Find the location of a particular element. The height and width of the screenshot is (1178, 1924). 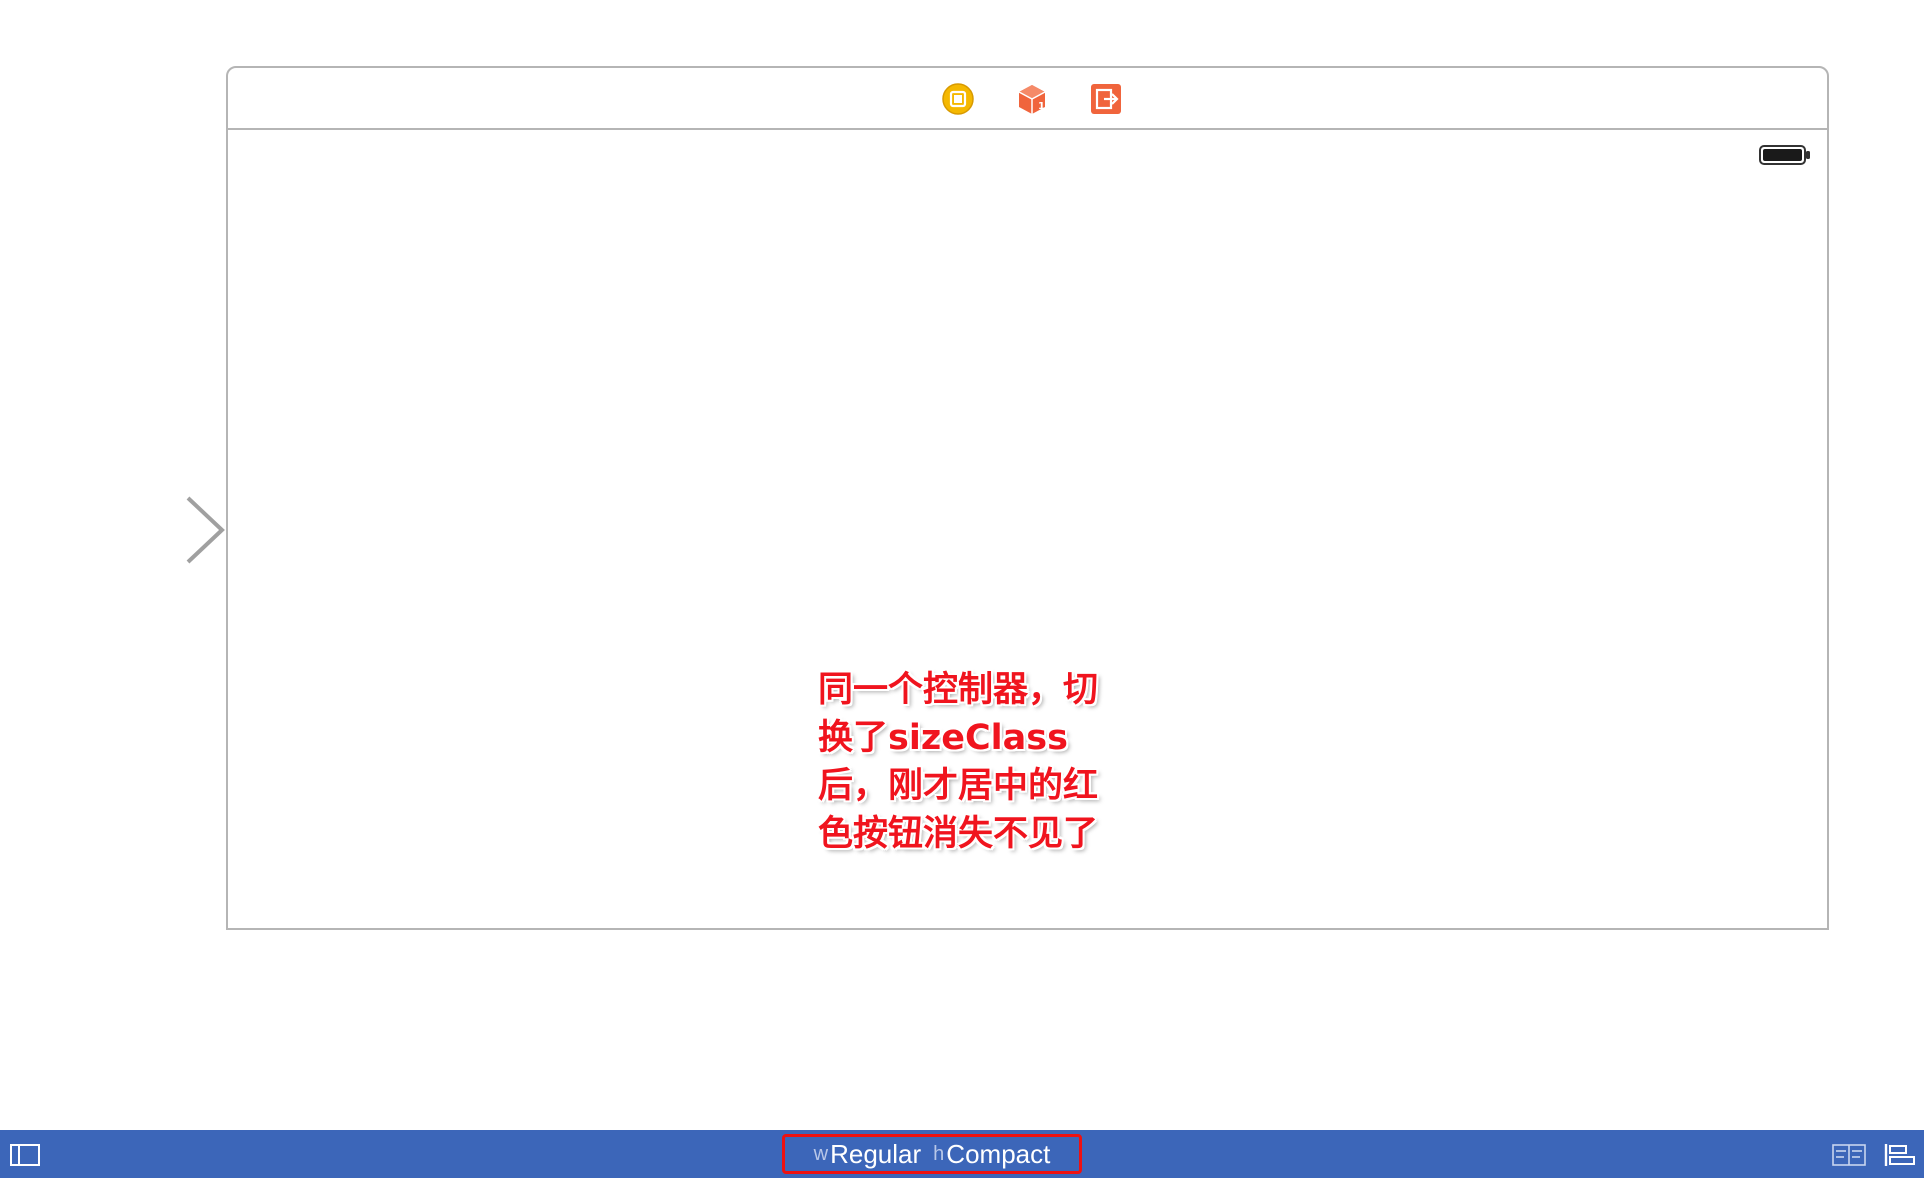

canvas-bottom-bar: w Regular h Compact is located at coordinates (962, 1154).